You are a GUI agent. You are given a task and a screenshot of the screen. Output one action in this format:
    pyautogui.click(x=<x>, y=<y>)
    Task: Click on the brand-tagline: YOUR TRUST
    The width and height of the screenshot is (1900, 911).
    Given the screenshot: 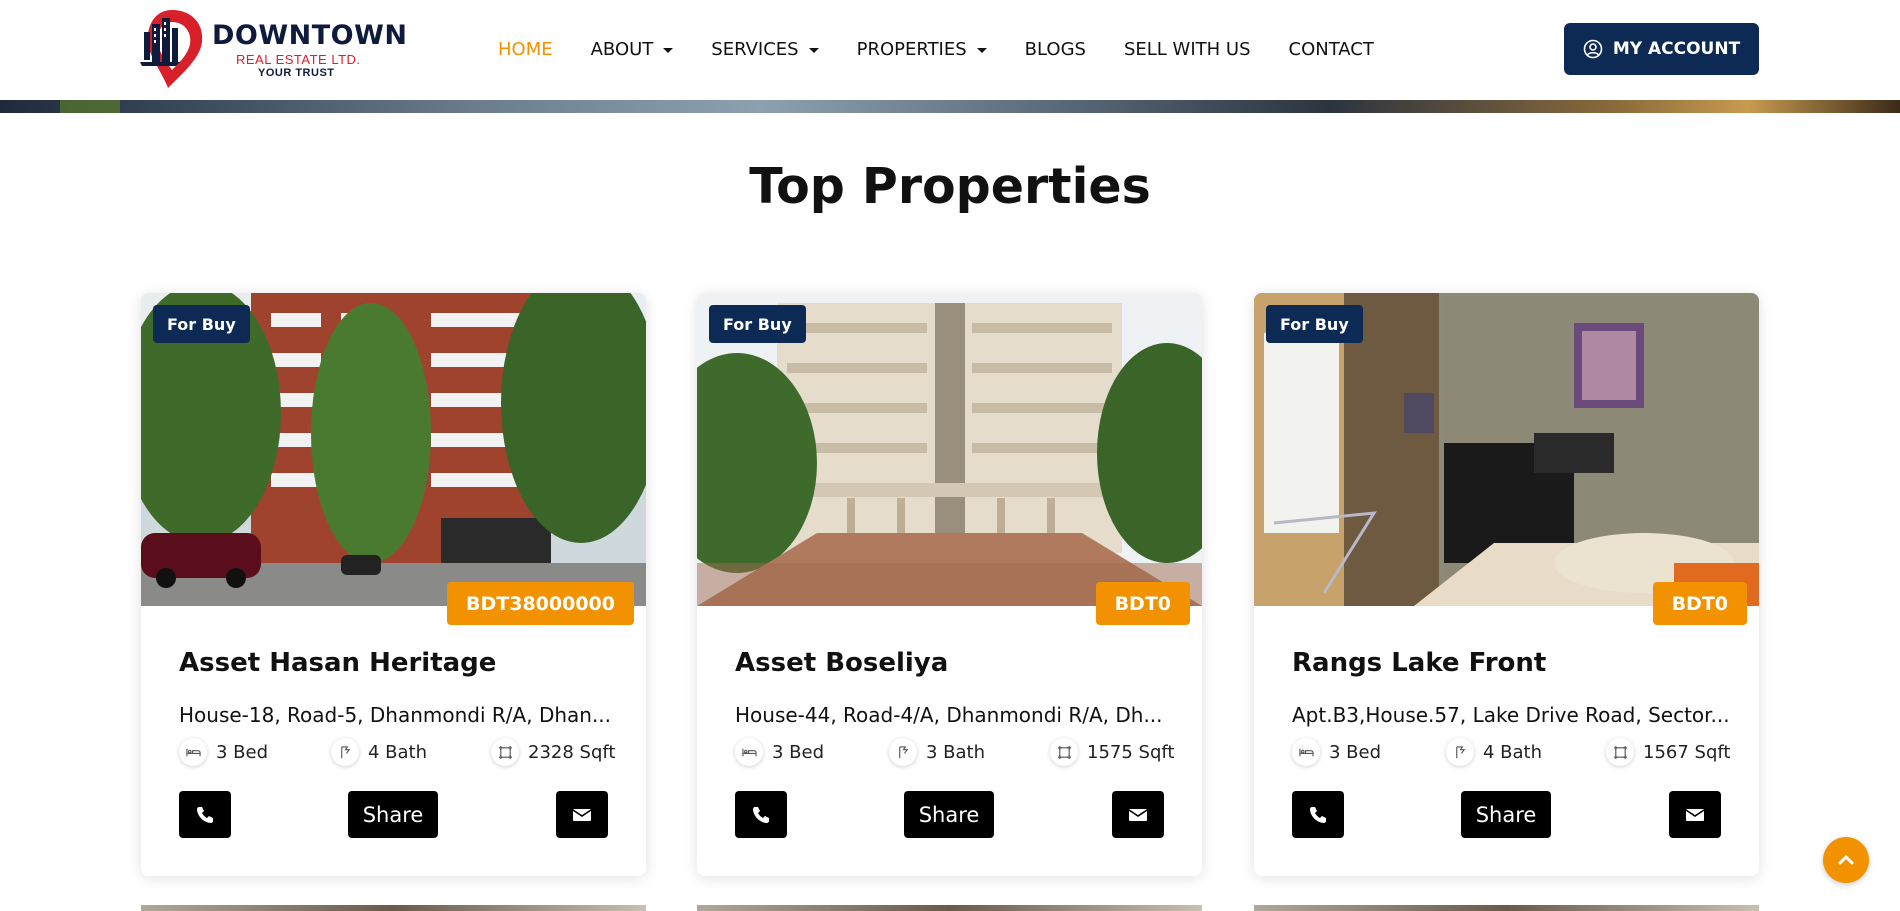 What is the action you would take?
    pyautogui.click(x=296, y=73)
    